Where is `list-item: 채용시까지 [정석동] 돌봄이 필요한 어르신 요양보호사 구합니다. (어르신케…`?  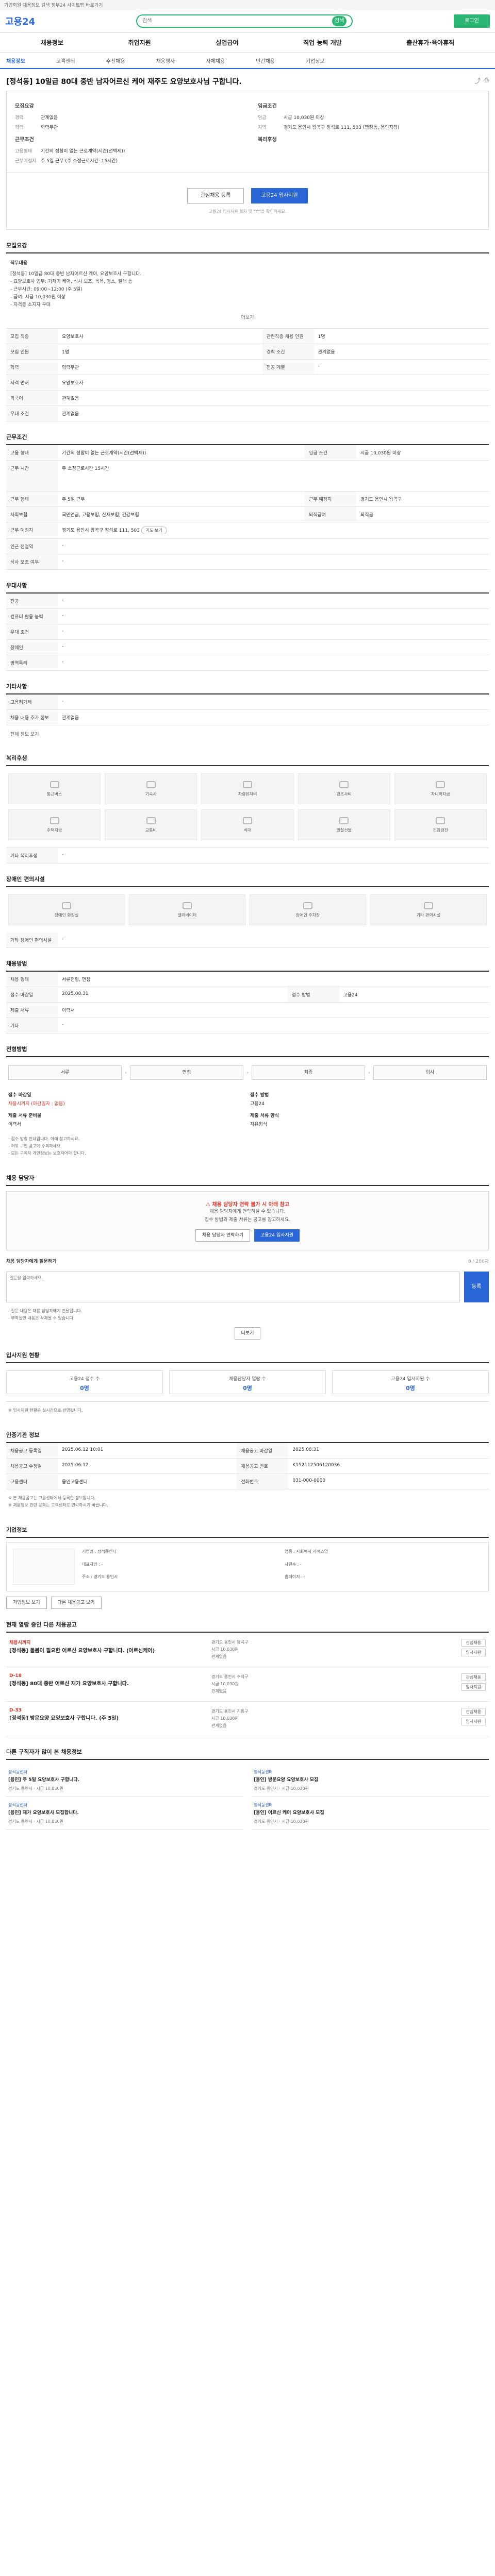
list-item: 채용시까지 [정석동] 돌봄이 필요한 어르신 요양보호사 구합니다. (어르신케… is located at coordinates (247, 1650).